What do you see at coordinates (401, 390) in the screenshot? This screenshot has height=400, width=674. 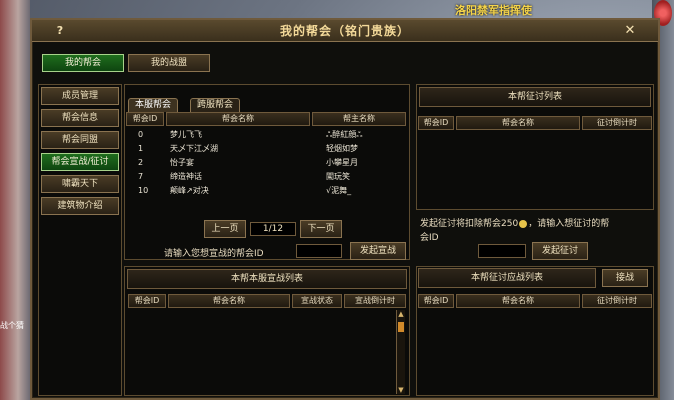 I see `scroll-down-icon: ▼` at bounding box center [401, 390].